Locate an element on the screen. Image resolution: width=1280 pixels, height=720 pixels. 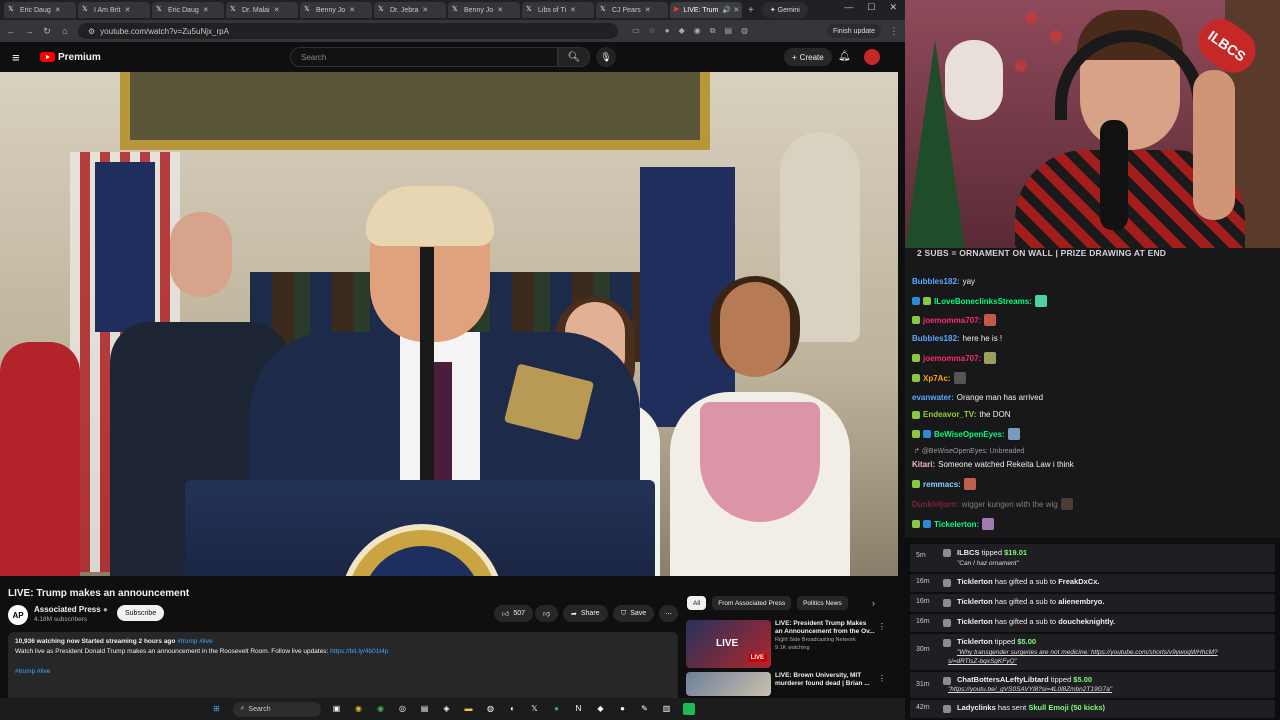
chat-username: Kitari: is located at coordinates (923, 464).